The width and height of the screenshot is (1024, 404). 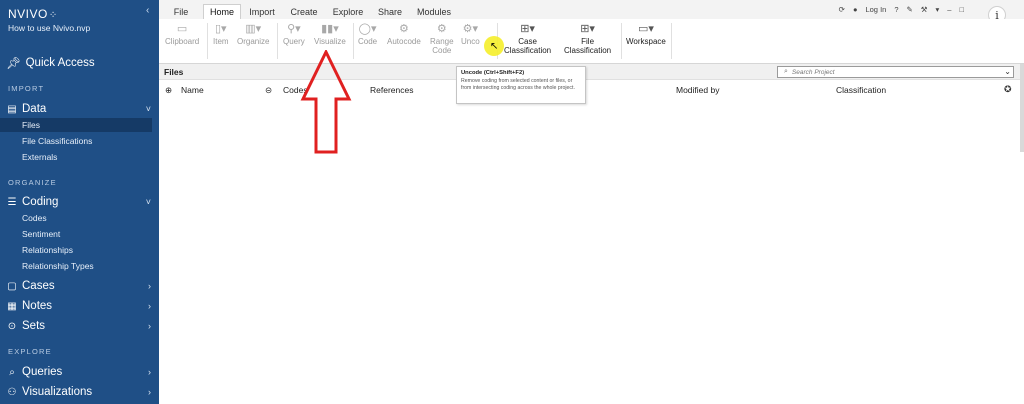 I want to click on query-label: Query, so click(x=294, y=41).